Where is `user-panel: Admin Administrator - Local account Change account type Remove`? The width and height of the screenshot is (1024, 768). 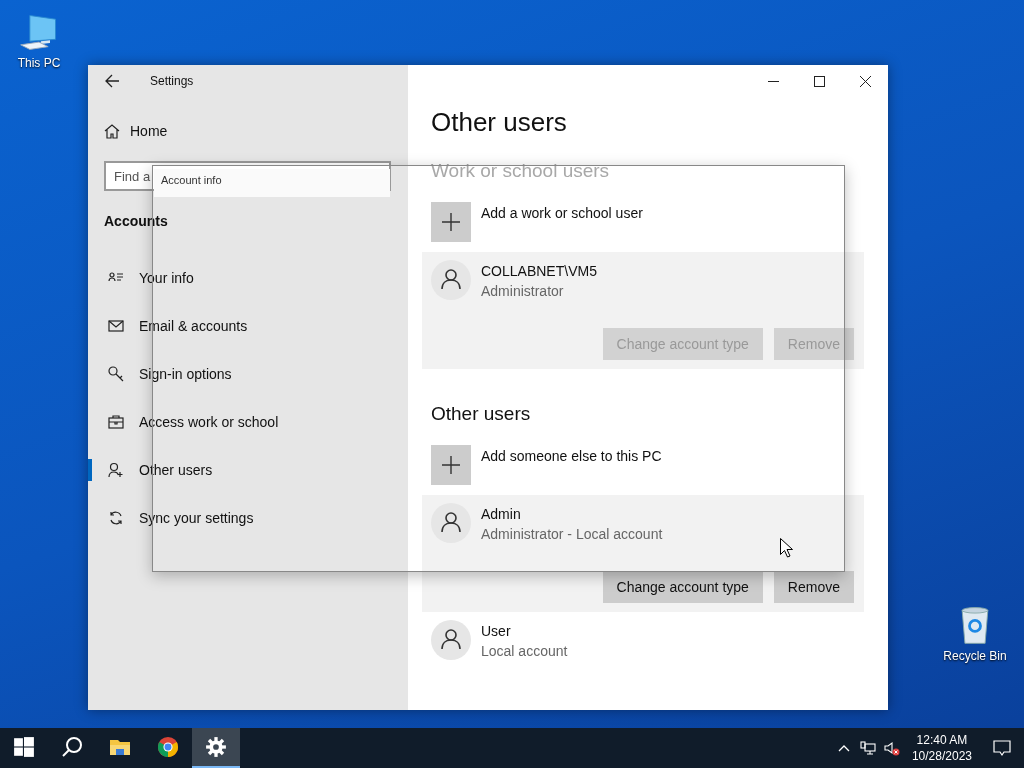 user-panel: Admin Administrator - Local account Change account type Remove is located at coordinates (643, 553).